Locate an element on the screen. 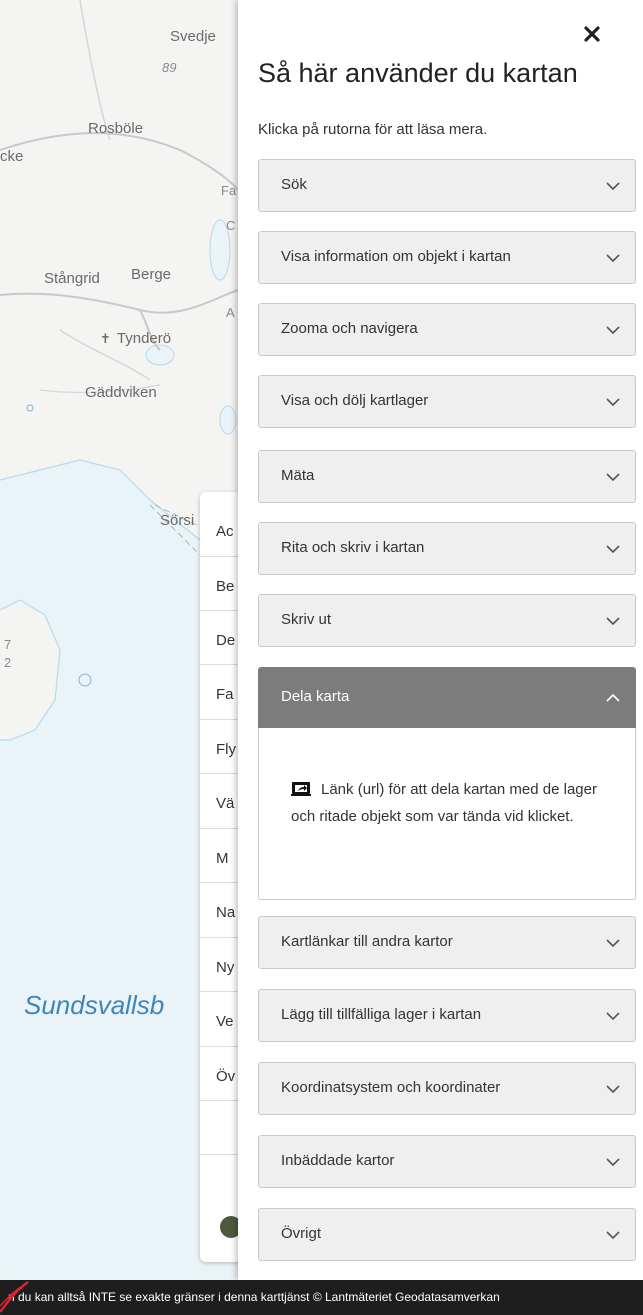 The height and width of the screenshot is (1315, 643). close-button is located at coordinates (592, 34).